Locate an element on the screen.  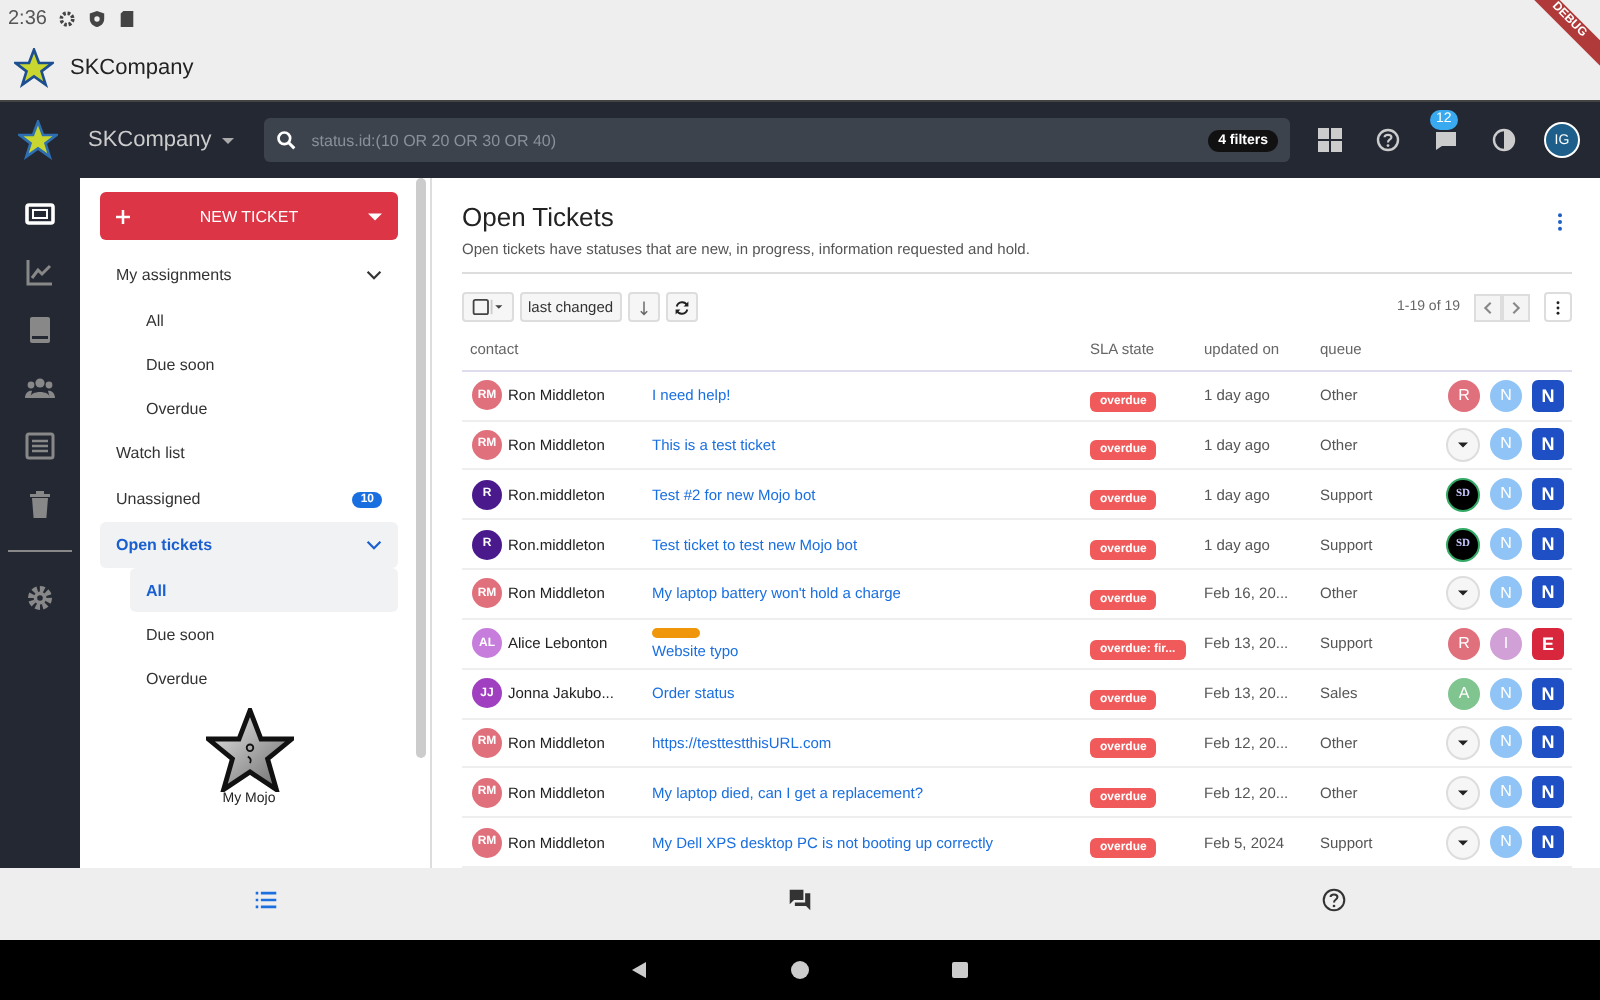
select-all-dropdown is located at coordinates (488, 307).